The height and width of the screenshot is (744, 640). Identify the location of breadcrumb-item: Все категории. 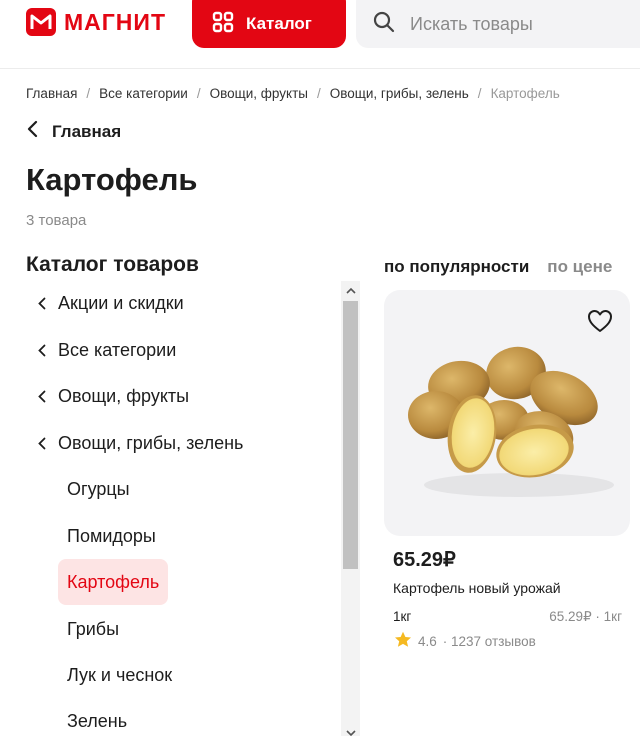
(143, 93).